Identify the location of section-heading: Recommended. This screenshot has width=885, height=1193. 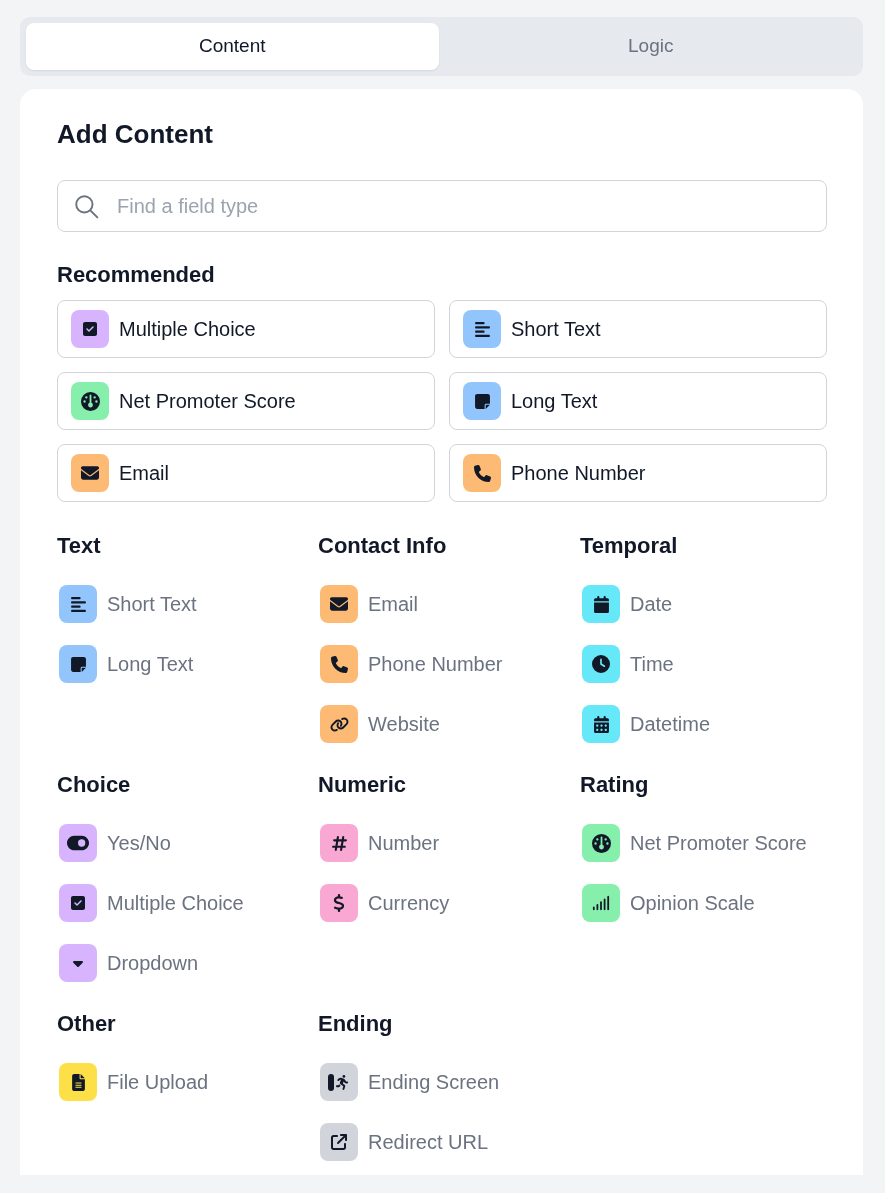
(136, 275).